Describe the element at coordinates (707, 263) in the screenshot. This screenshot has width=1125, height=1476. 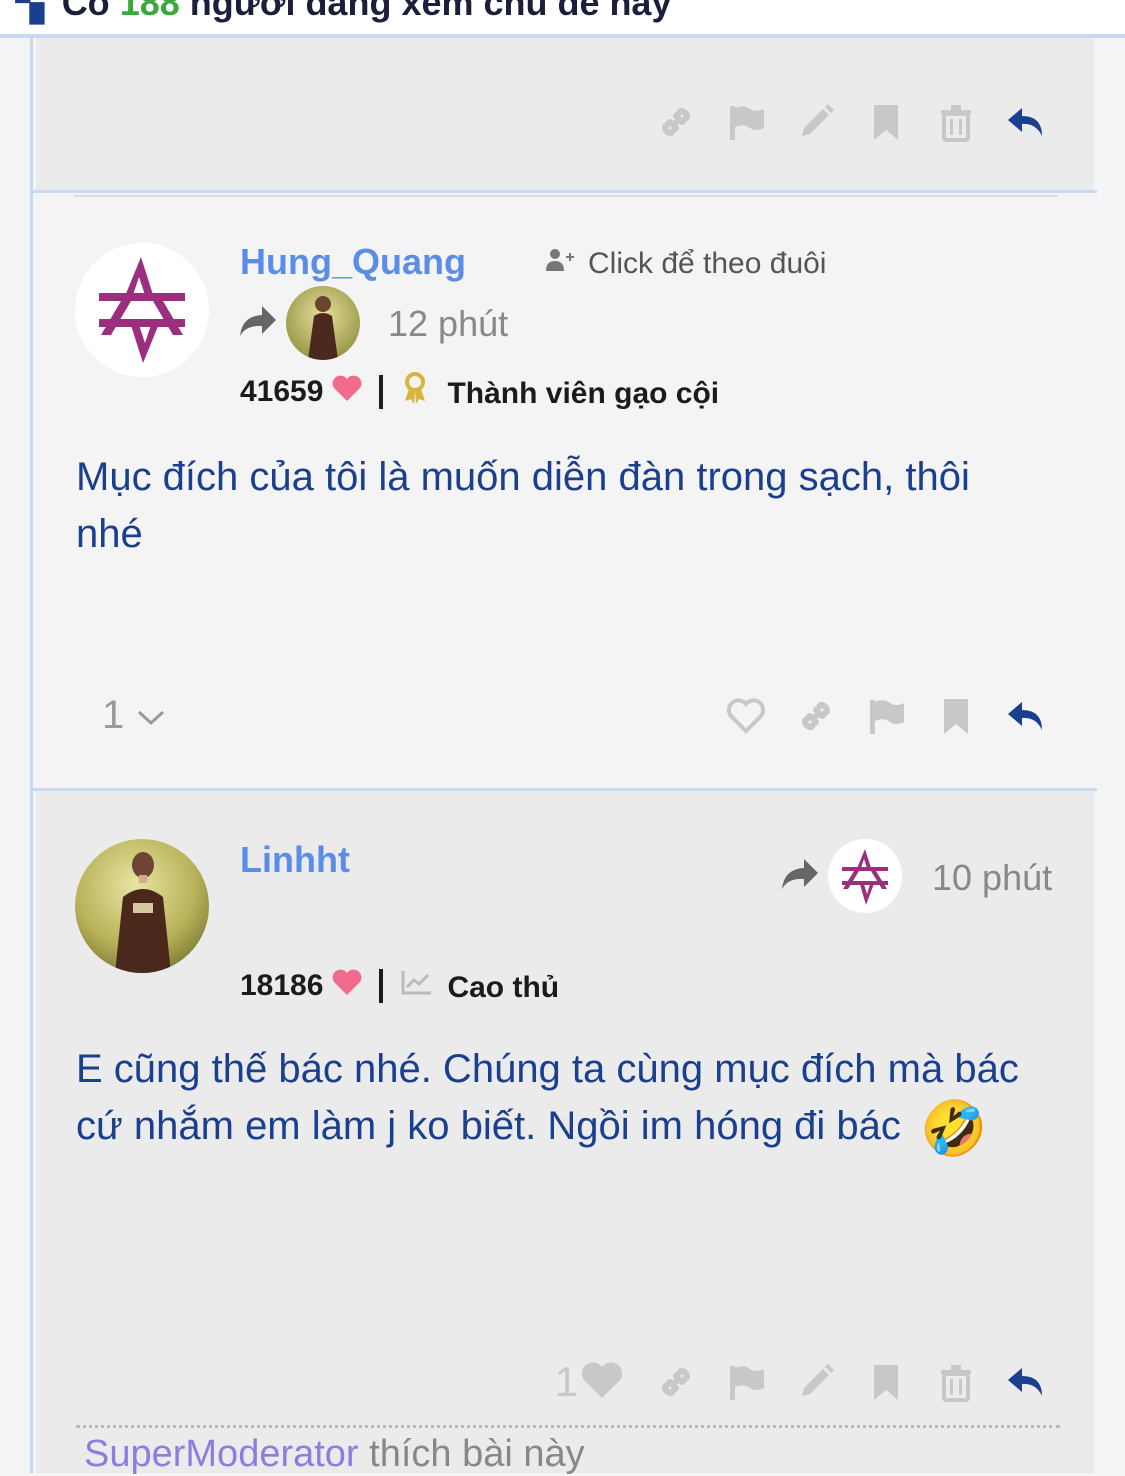
I see `follow-label: Click để theo đuôi` at that location.